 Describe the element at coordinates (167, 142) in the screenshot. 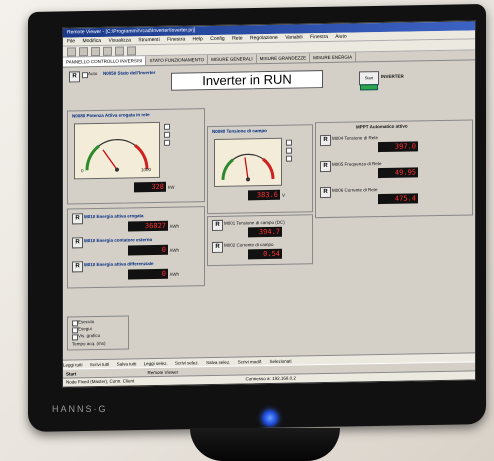

I see `power-graph-checkbox` at that location.